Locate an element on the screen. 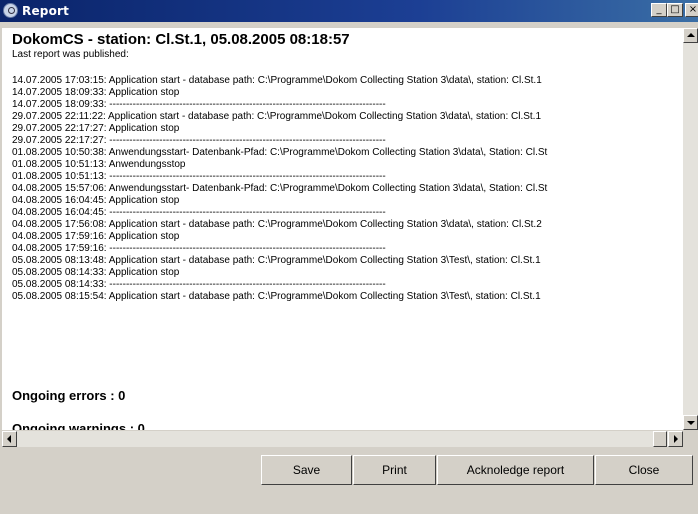 Image resolution: width=698 pixels, height=514 pixels. log-line: 04.08.2005 16:04:45: Application stop is located at coordinates (96, 200).